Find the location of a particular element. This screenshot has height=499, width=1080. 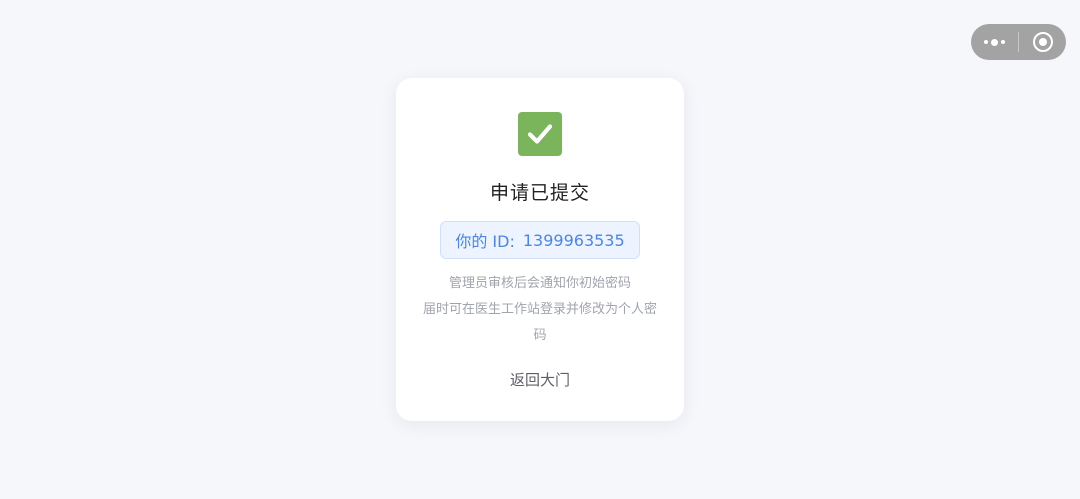

description: 管理员审核后会通知你初始密码 届时可在医生工作站登录并修改为个人密码 is located at coordinates (540, 310).